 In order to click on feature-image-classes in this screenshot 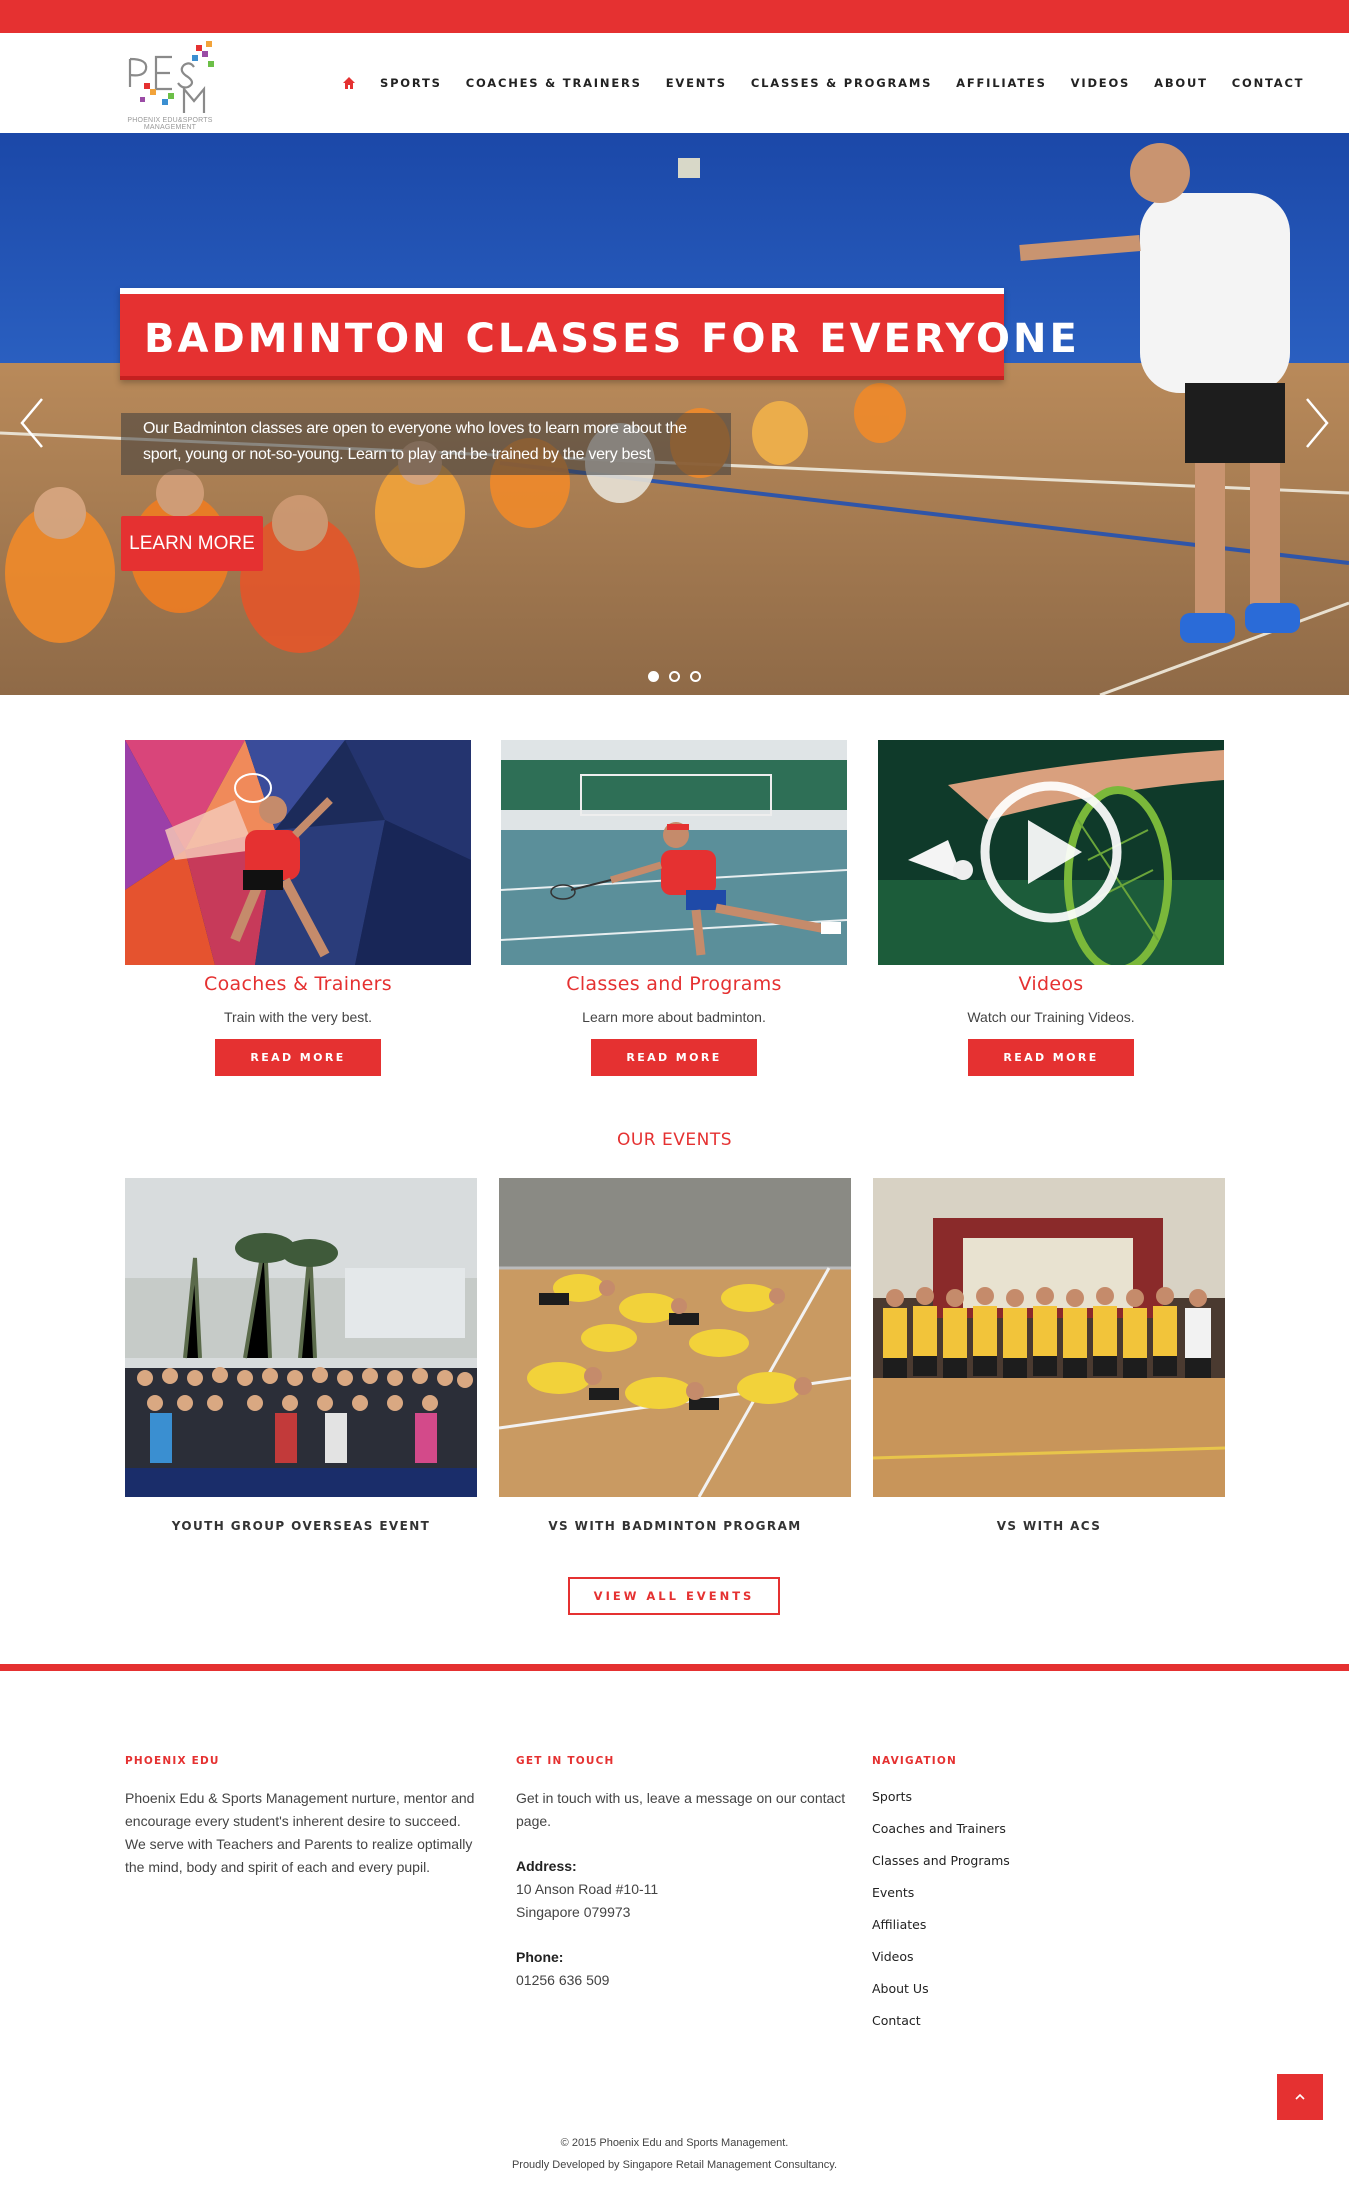, I will do `click(674, 852)`.